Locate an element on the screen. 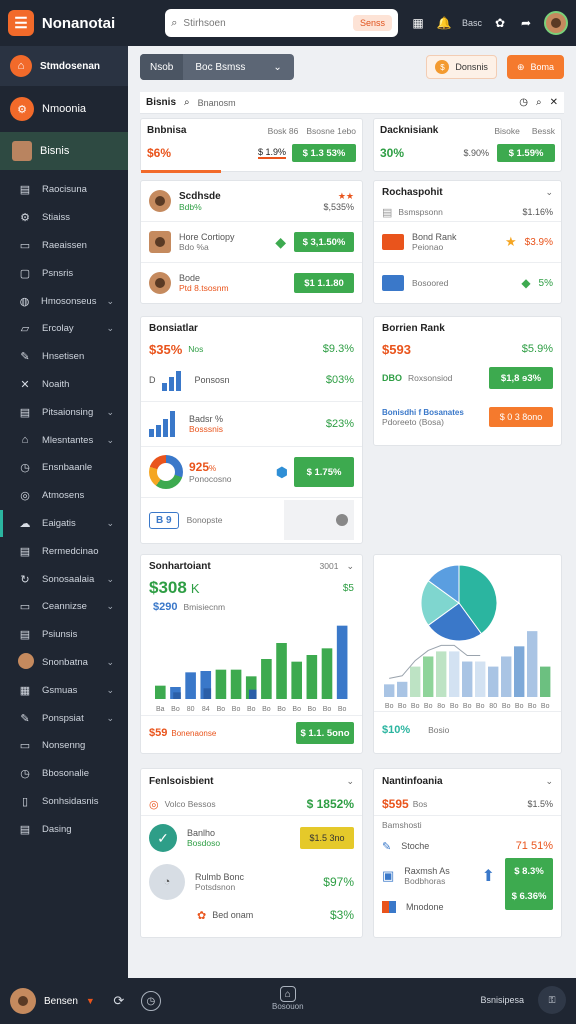 This screenshot has width=576, height=1024. sidebar-item: ✎ Hnsetisen is located at coordinates (64, 357).